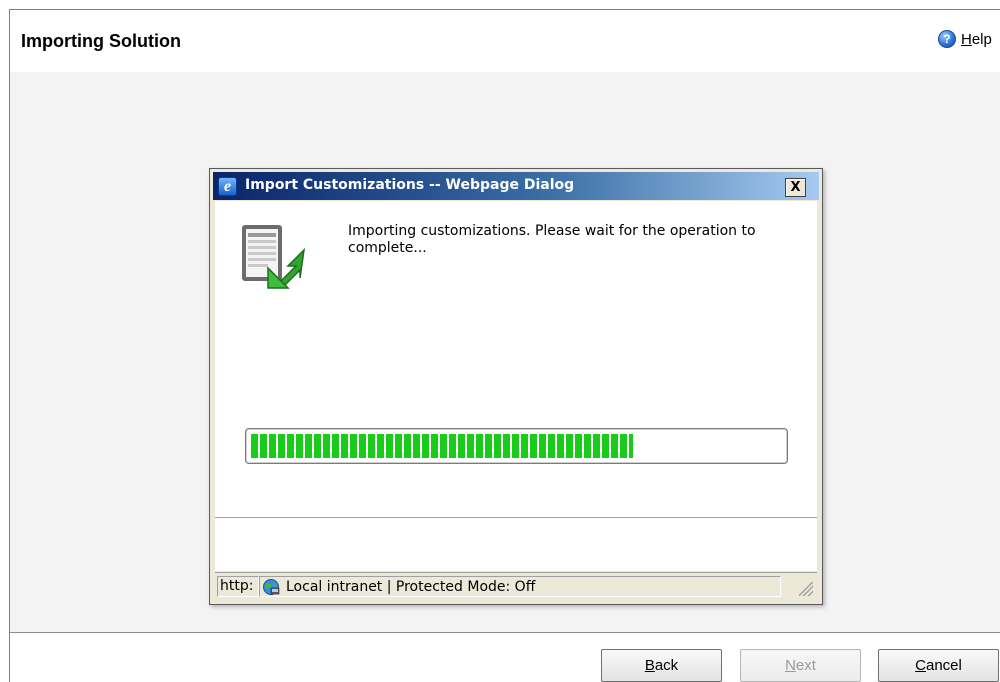 This screenshot has height=682, width=1000. Describe the element at coordinates (101, 41) in the screenshot. I see `page-title: Importing Solution` at that location.